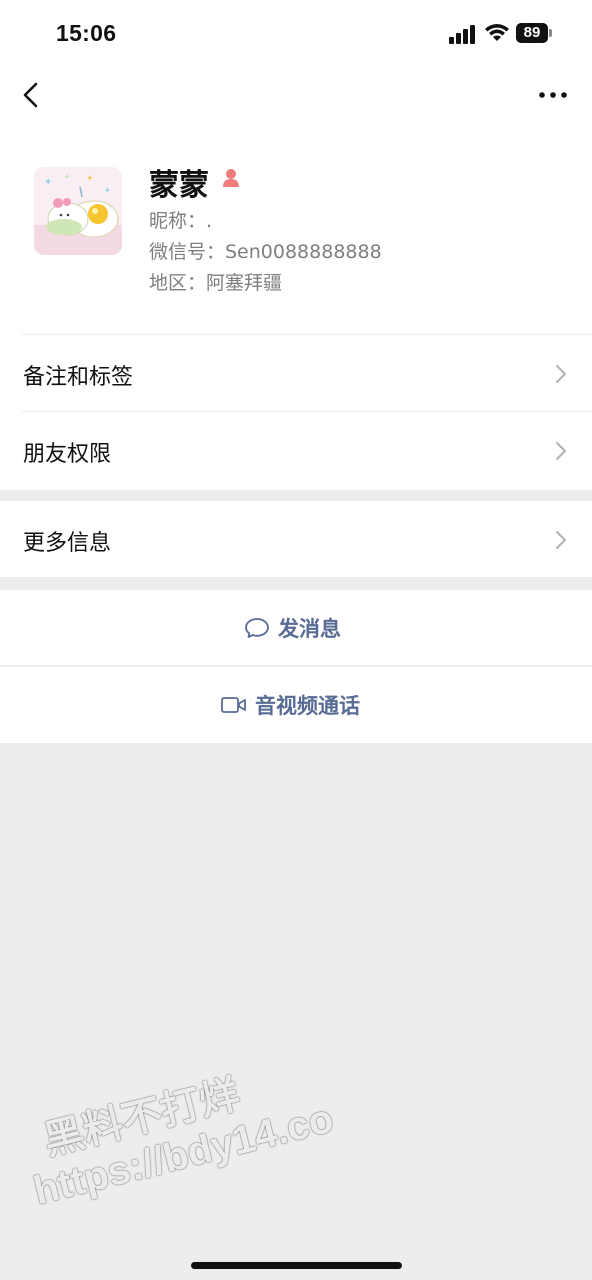  I want to click on cellular-signal-icon, so click(462, 34).